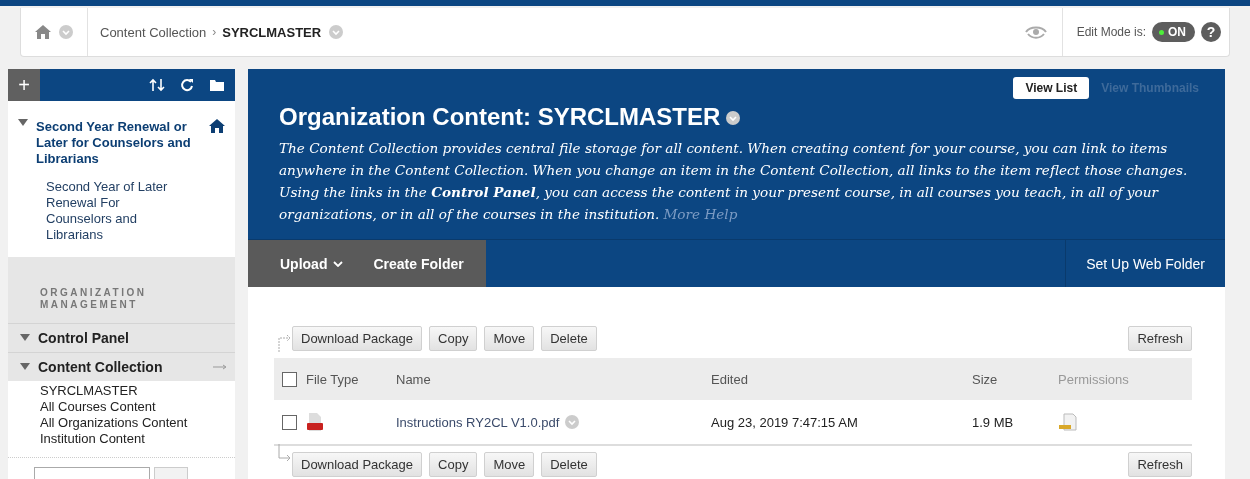  I want to click on menu-item: All Courses Content, so click(121, 407).